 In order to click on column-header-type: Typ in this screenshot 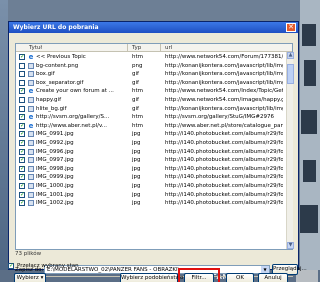, I will do `click(136, 48)`.